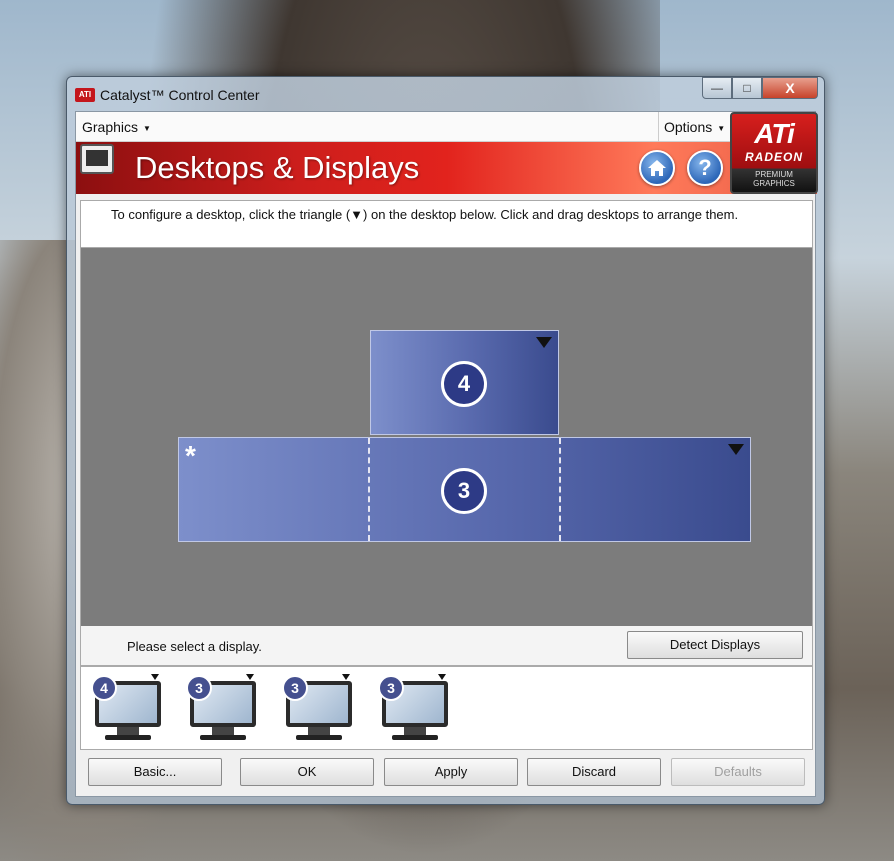  What do you see at coordinates (180, 95) in the screenshot?
I see `window-title: Catalyst™ Control Center` at bounding box center [180, 95].